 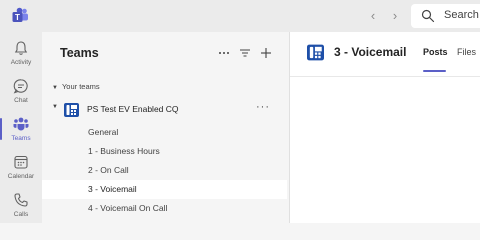 I want to click on channel-label: General, so click(x=103, y=132).